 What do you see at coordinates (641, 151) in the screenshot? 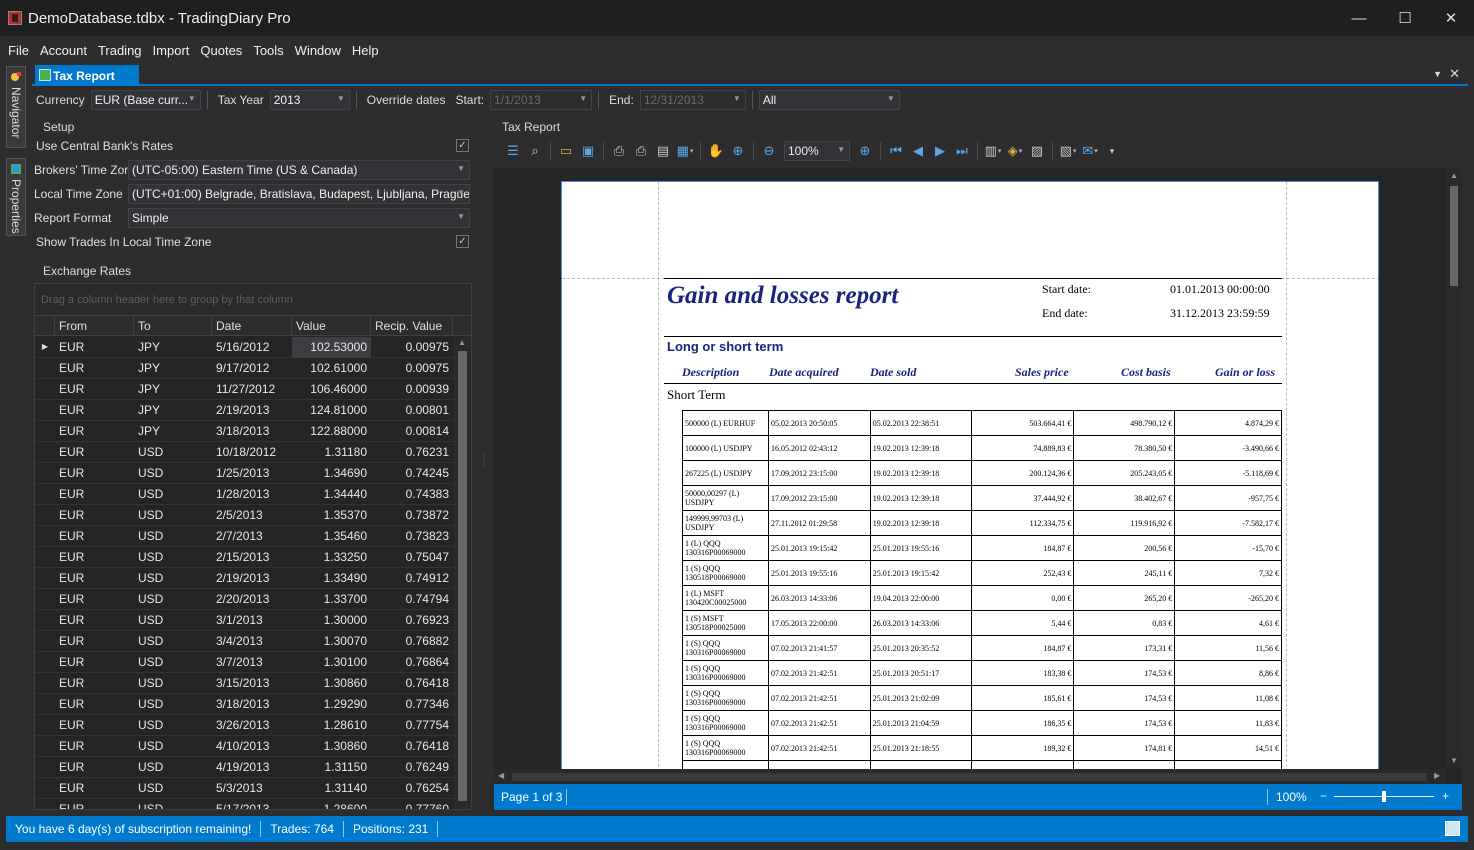
I see `quick-print-icon: ⎙` at bounding box center [641, 151].